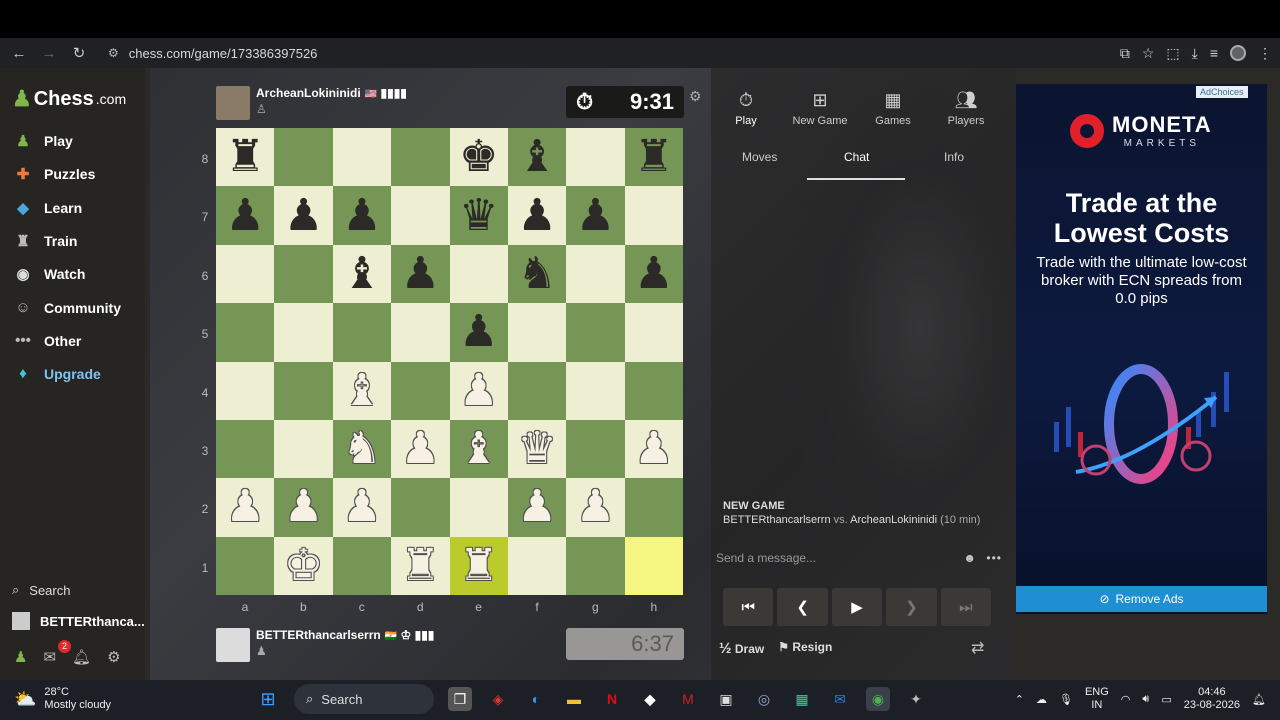 Image resolution: width=1280 pixels, height=720 pixels. What do you see at coordinates (595, 565) in the screenshot?
I see `square-g1` at bounding box center [595, 565].